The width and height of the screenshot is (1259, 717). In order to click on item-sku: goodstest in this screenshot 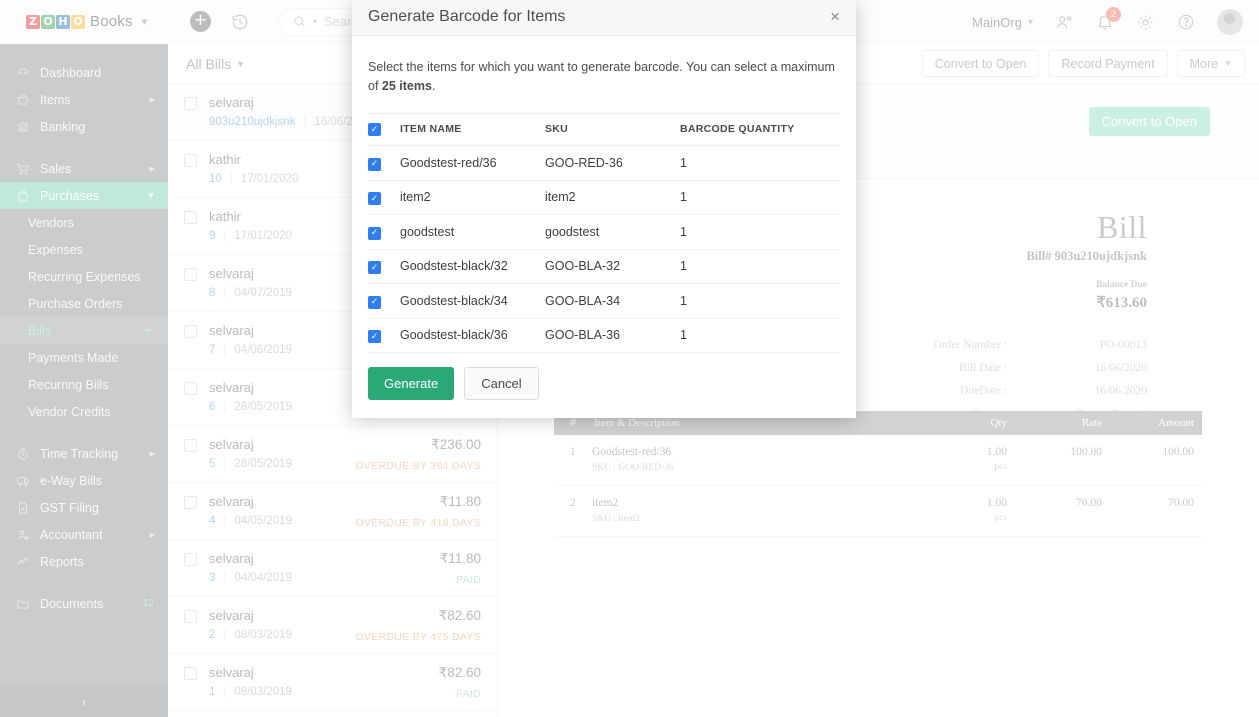, I will do `click(612, 232)`.